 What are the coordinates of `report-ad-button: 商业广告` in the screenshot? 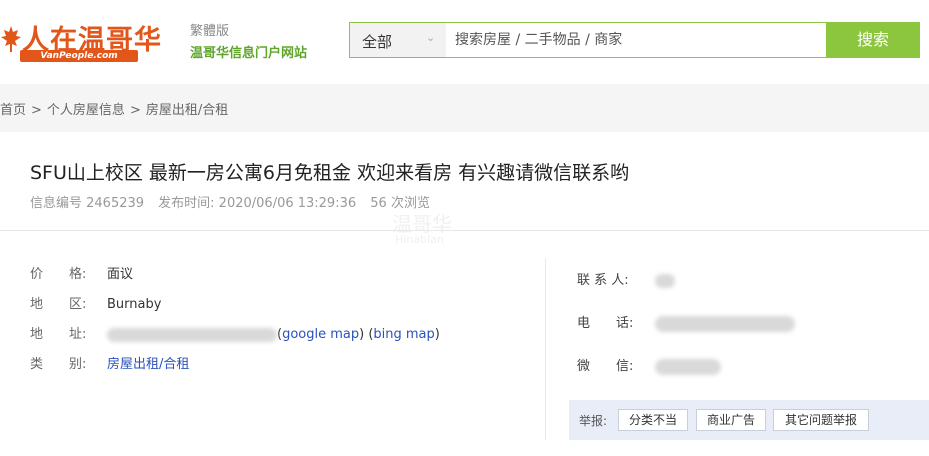 It's located at (731, 420).